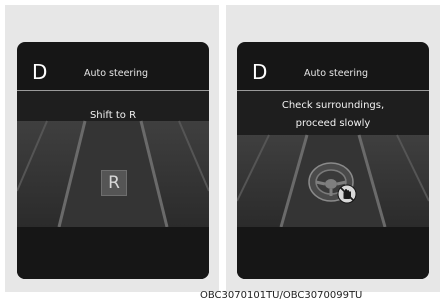 The image size is (441, 305). Describe the element at coordinates (114, 183) in the screenshot. I see `reverse-gear-box: R` at that location.